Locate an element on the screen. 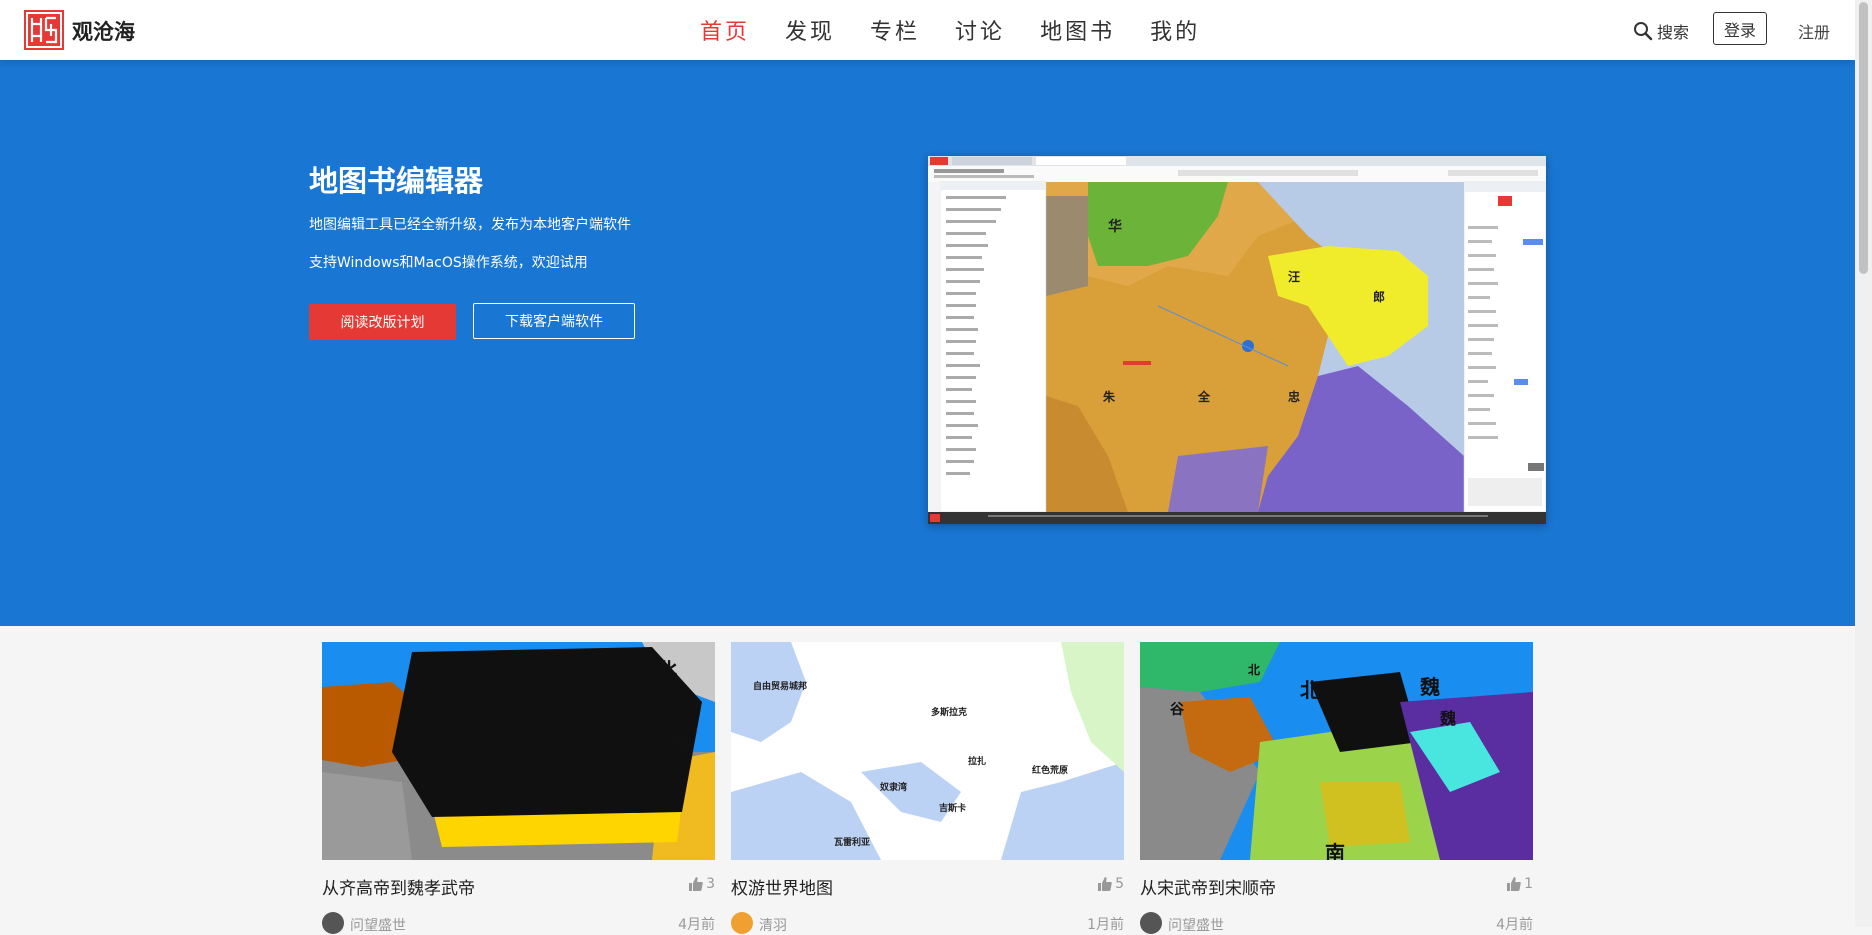  card-cover-image: 北 北 魏 魏 谷 南 is located at coordinates (1336, 751).